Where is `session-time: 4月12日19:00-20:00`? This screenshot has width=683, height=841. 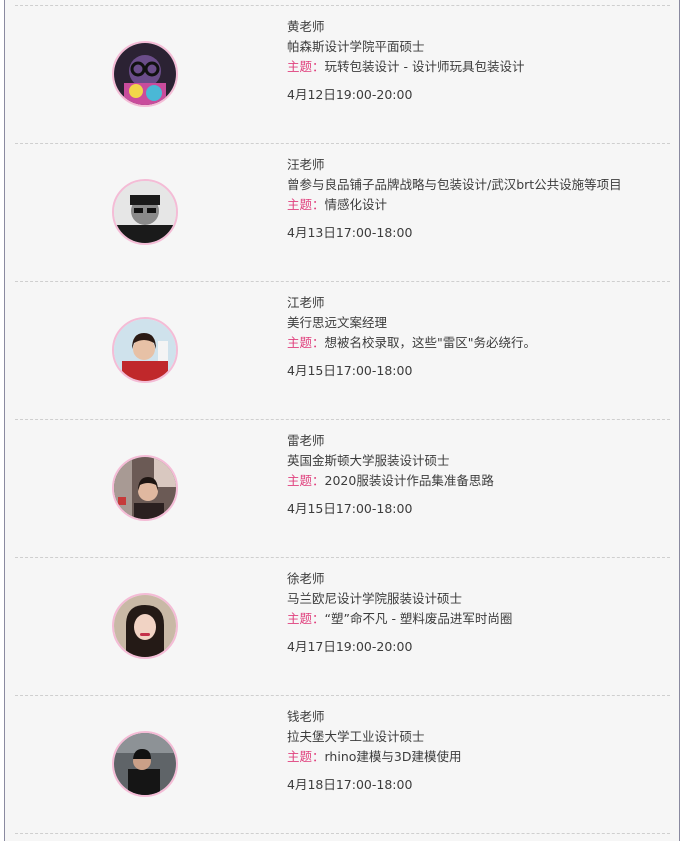
session-time: 4月12日19:00-20:00 is located at coordinates (350, 94).